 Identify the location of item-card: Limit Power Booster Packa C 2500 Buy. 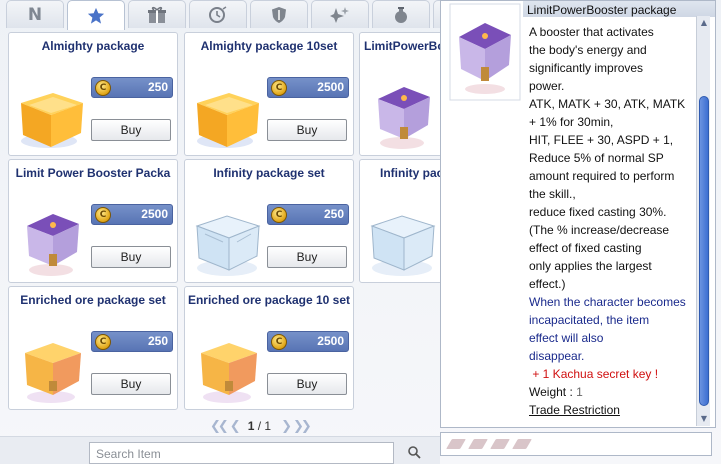
(93, 221).